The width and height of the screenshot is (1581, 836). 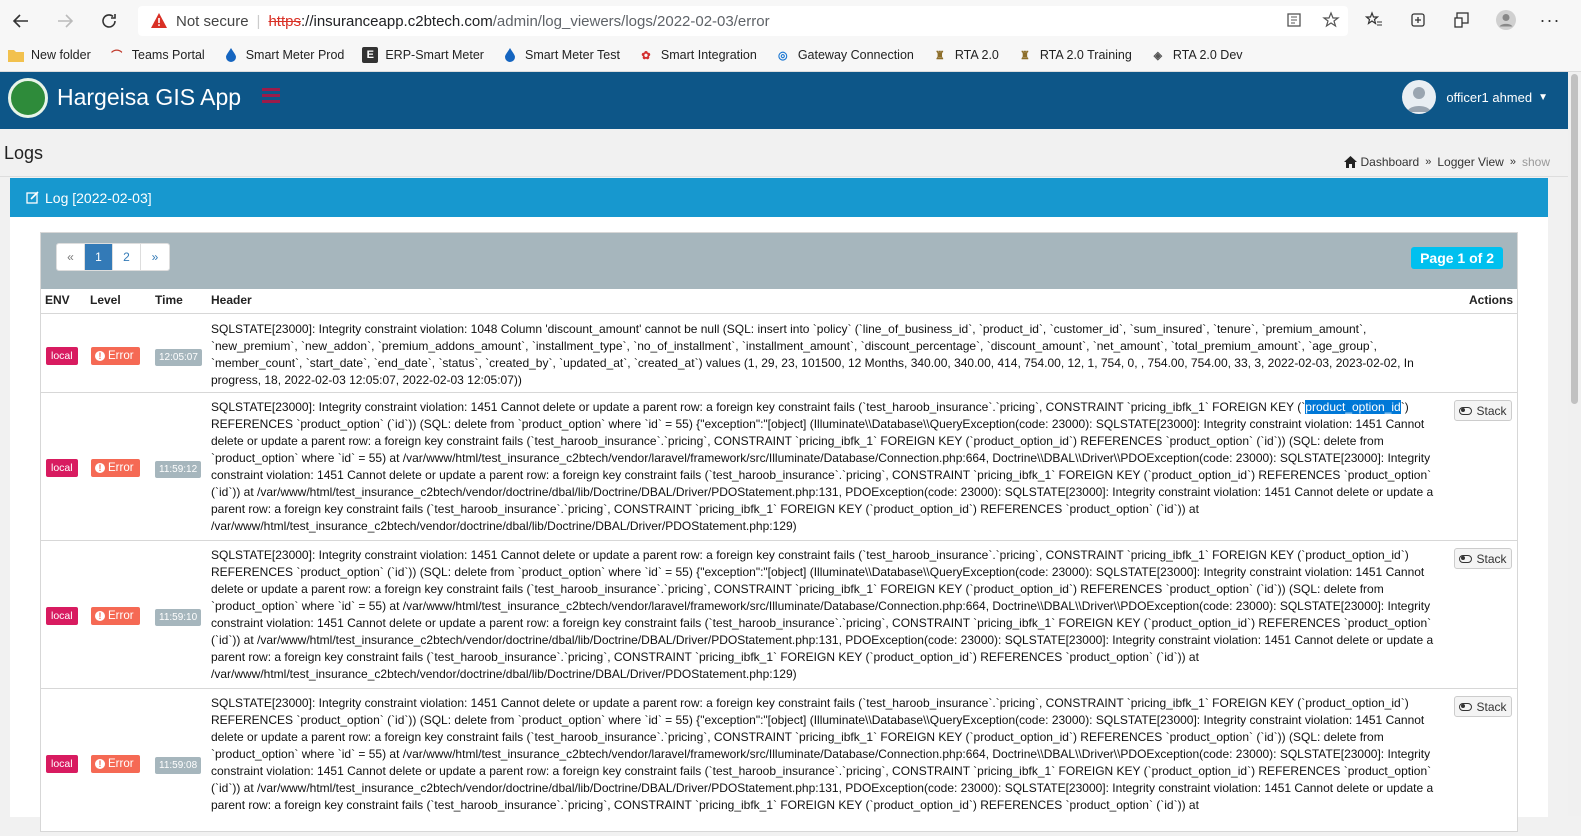 What do you see at coordinates (1543, 97) in the screenshot?
I see `caret-down-icon: ▼` at bounding box center [1543, 97].